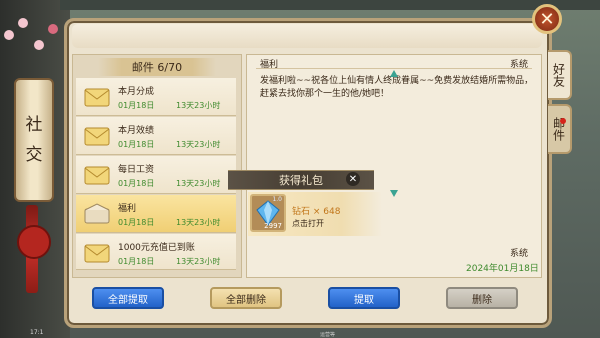  I want to click on mail-body-line-1: 发福利啦~~祝各位上仙有情人终成眷属~~免费发放结婚所需物品，, so click(397, 81).